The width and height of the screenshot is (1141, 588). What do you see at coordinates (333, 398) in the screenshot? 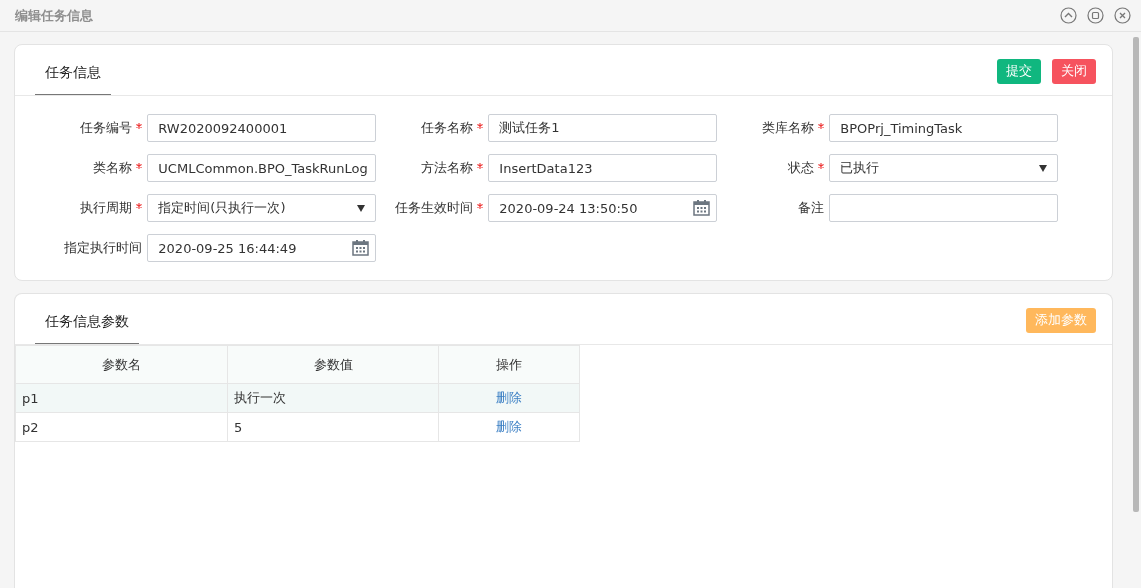
I see `table-cell: 执行一次` at bounding box center [333, 398].